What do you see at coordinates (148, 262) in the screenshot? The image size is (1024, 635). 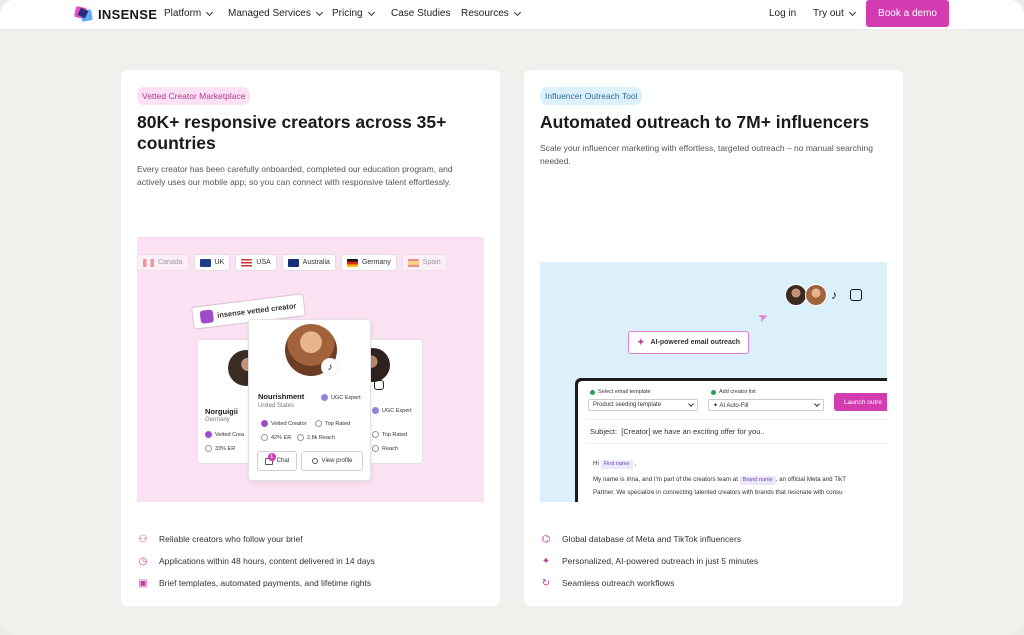 I see `canada-flag-icon` at bounding box center [148, 262].